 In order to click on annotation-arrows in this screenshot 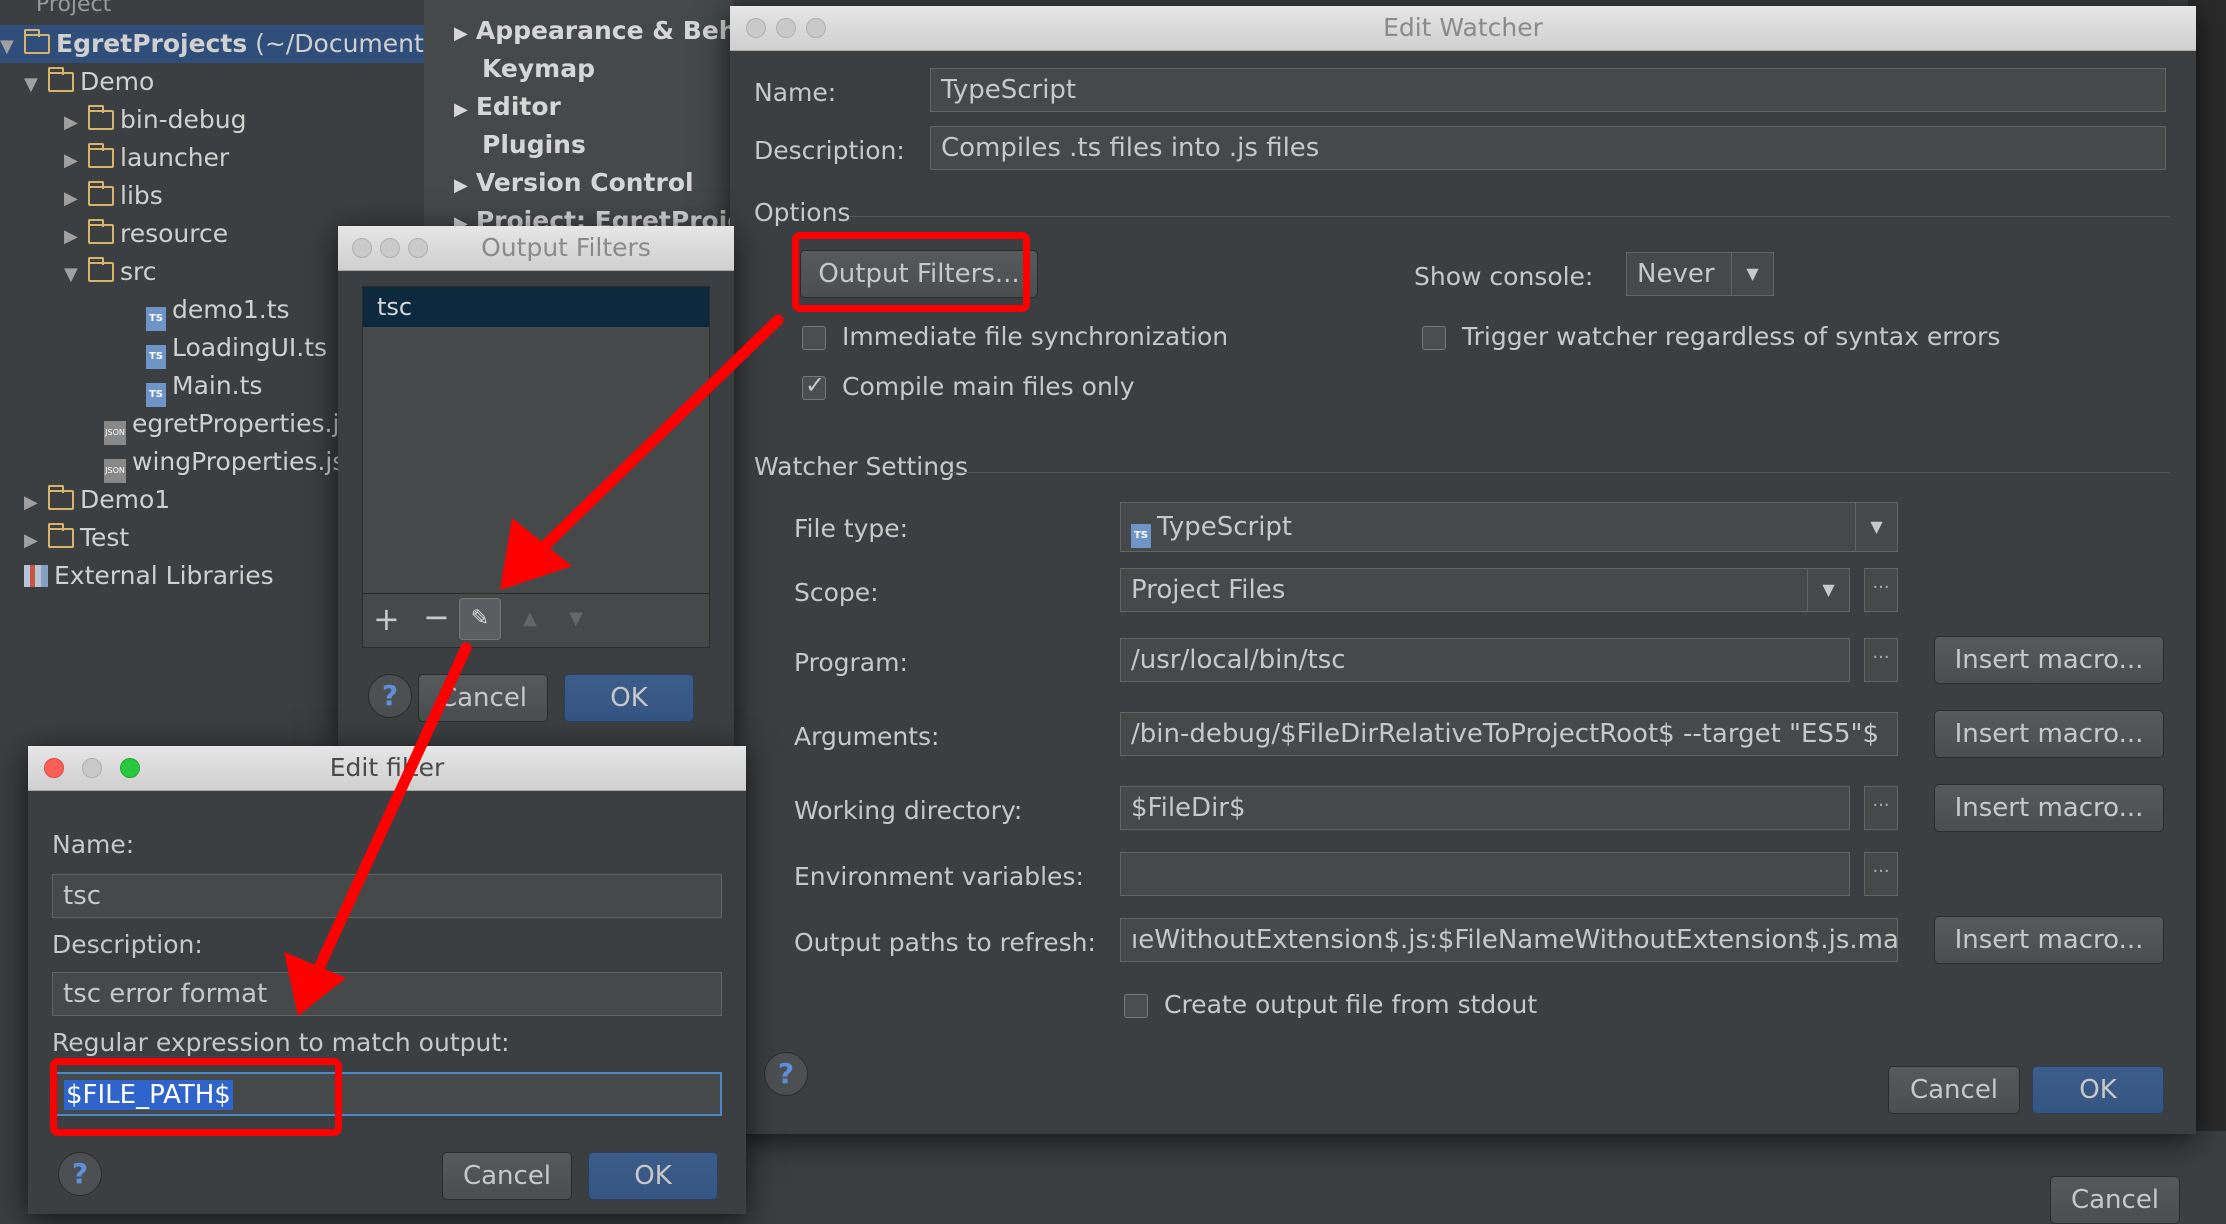, I will do `click(534, 665)`.